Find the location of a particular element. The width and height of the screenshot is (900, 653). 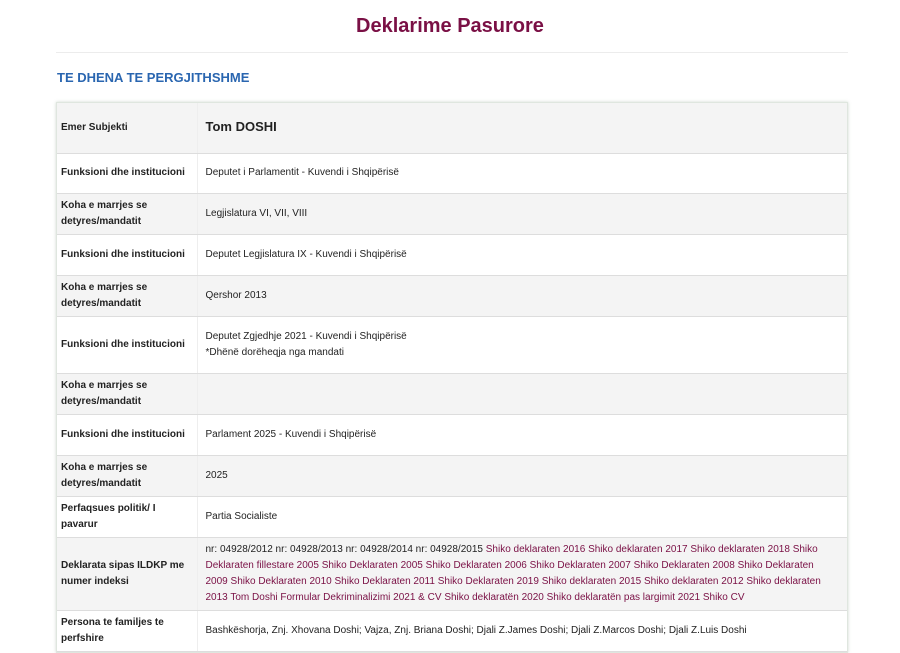

declaration-link: Shiko CV is located at coordinates (724, 597).